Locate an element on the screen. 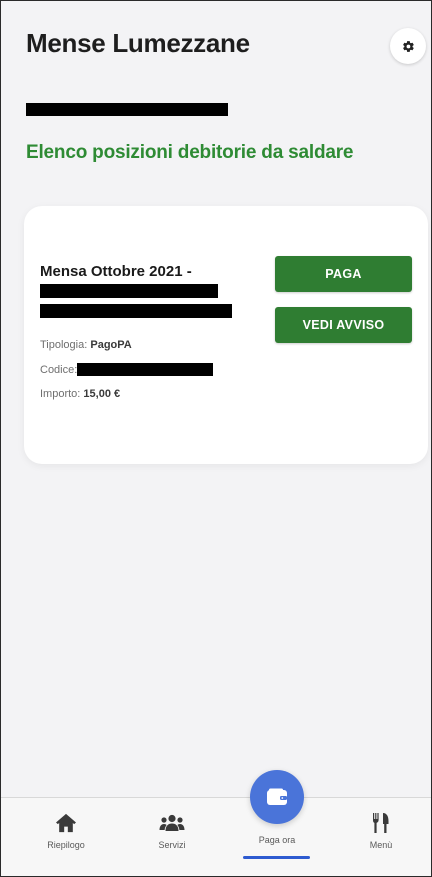 This screenshot has height=877, width=432. home-icon is located at coordinates (66, 823).